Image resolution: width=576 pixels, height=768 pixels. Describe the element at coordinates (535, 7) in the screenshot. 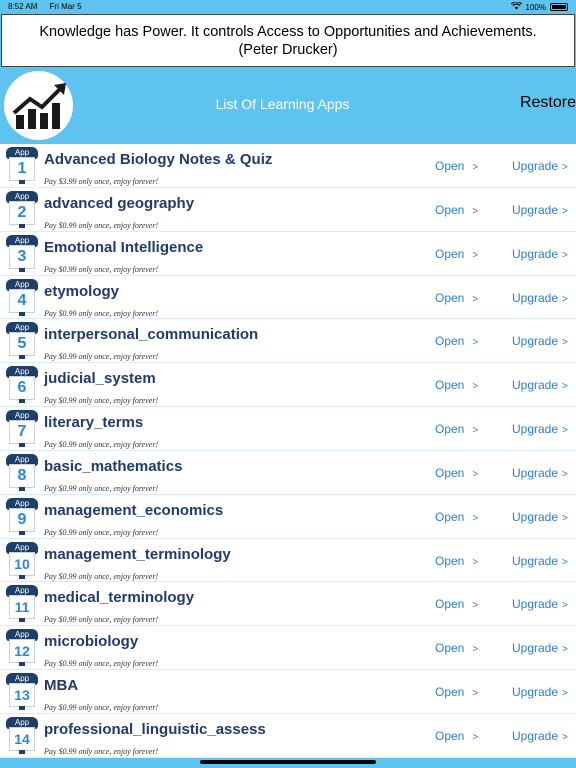

I see `battery-percent: 100%` at that location.